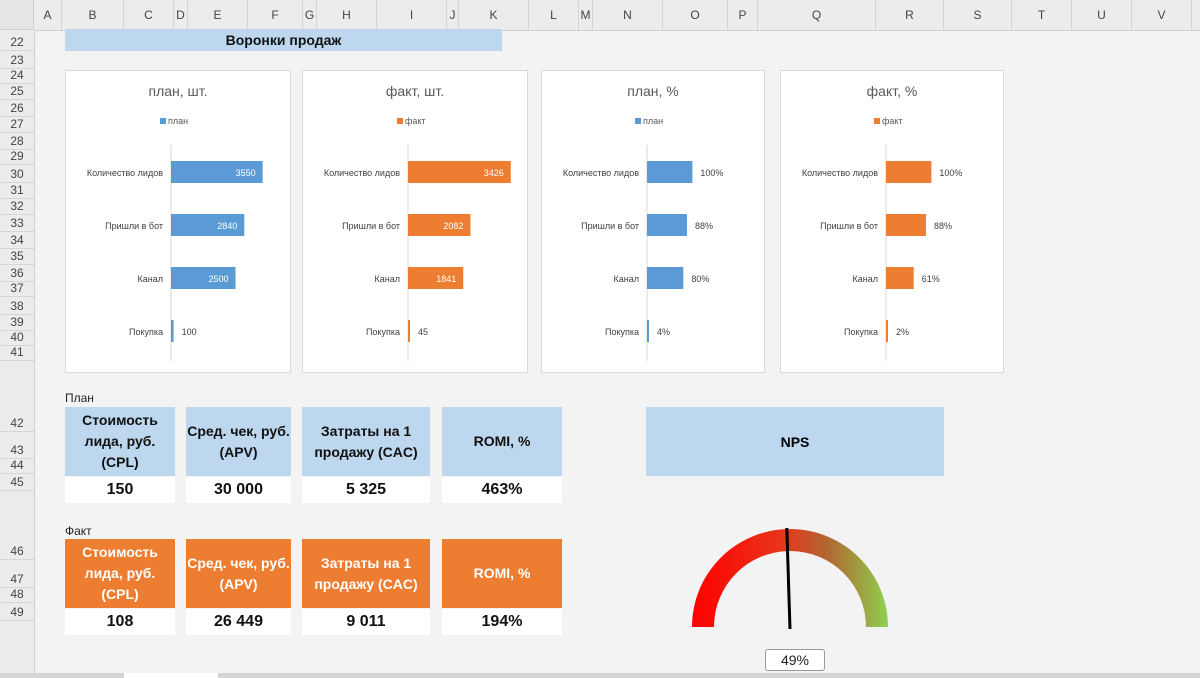 Image resolution: width=1200 pixels, height=678 pixels. I want to click on plan-cac-value: 5 325, so click(366, 490).